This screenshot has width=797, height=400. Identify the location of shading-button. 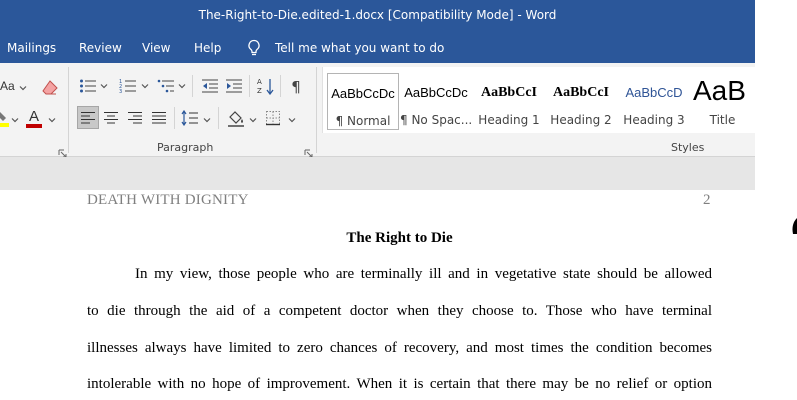
(236, 118).